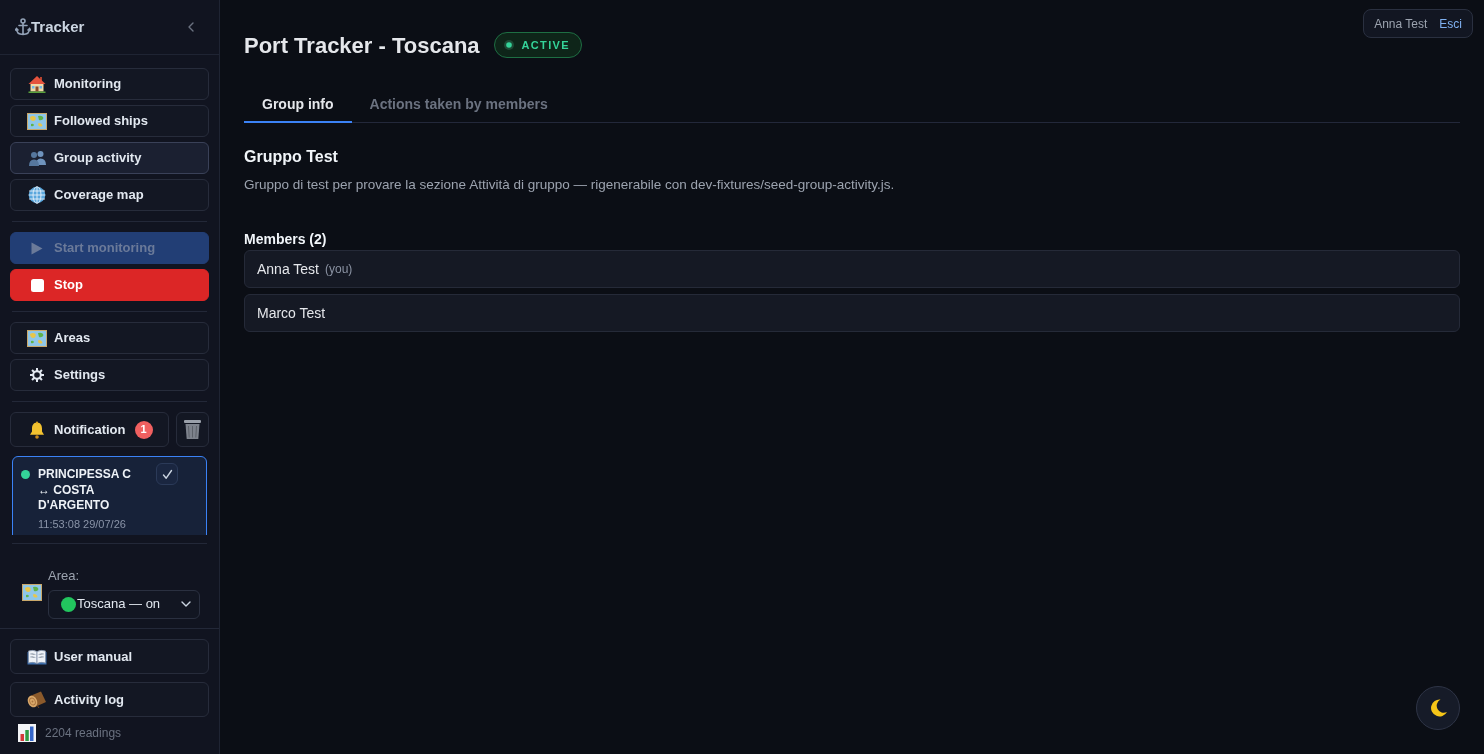  What do you see at coordinates (37, 195) in the screenshot?
I see `globe-icon` at bounding box center [37, 195].